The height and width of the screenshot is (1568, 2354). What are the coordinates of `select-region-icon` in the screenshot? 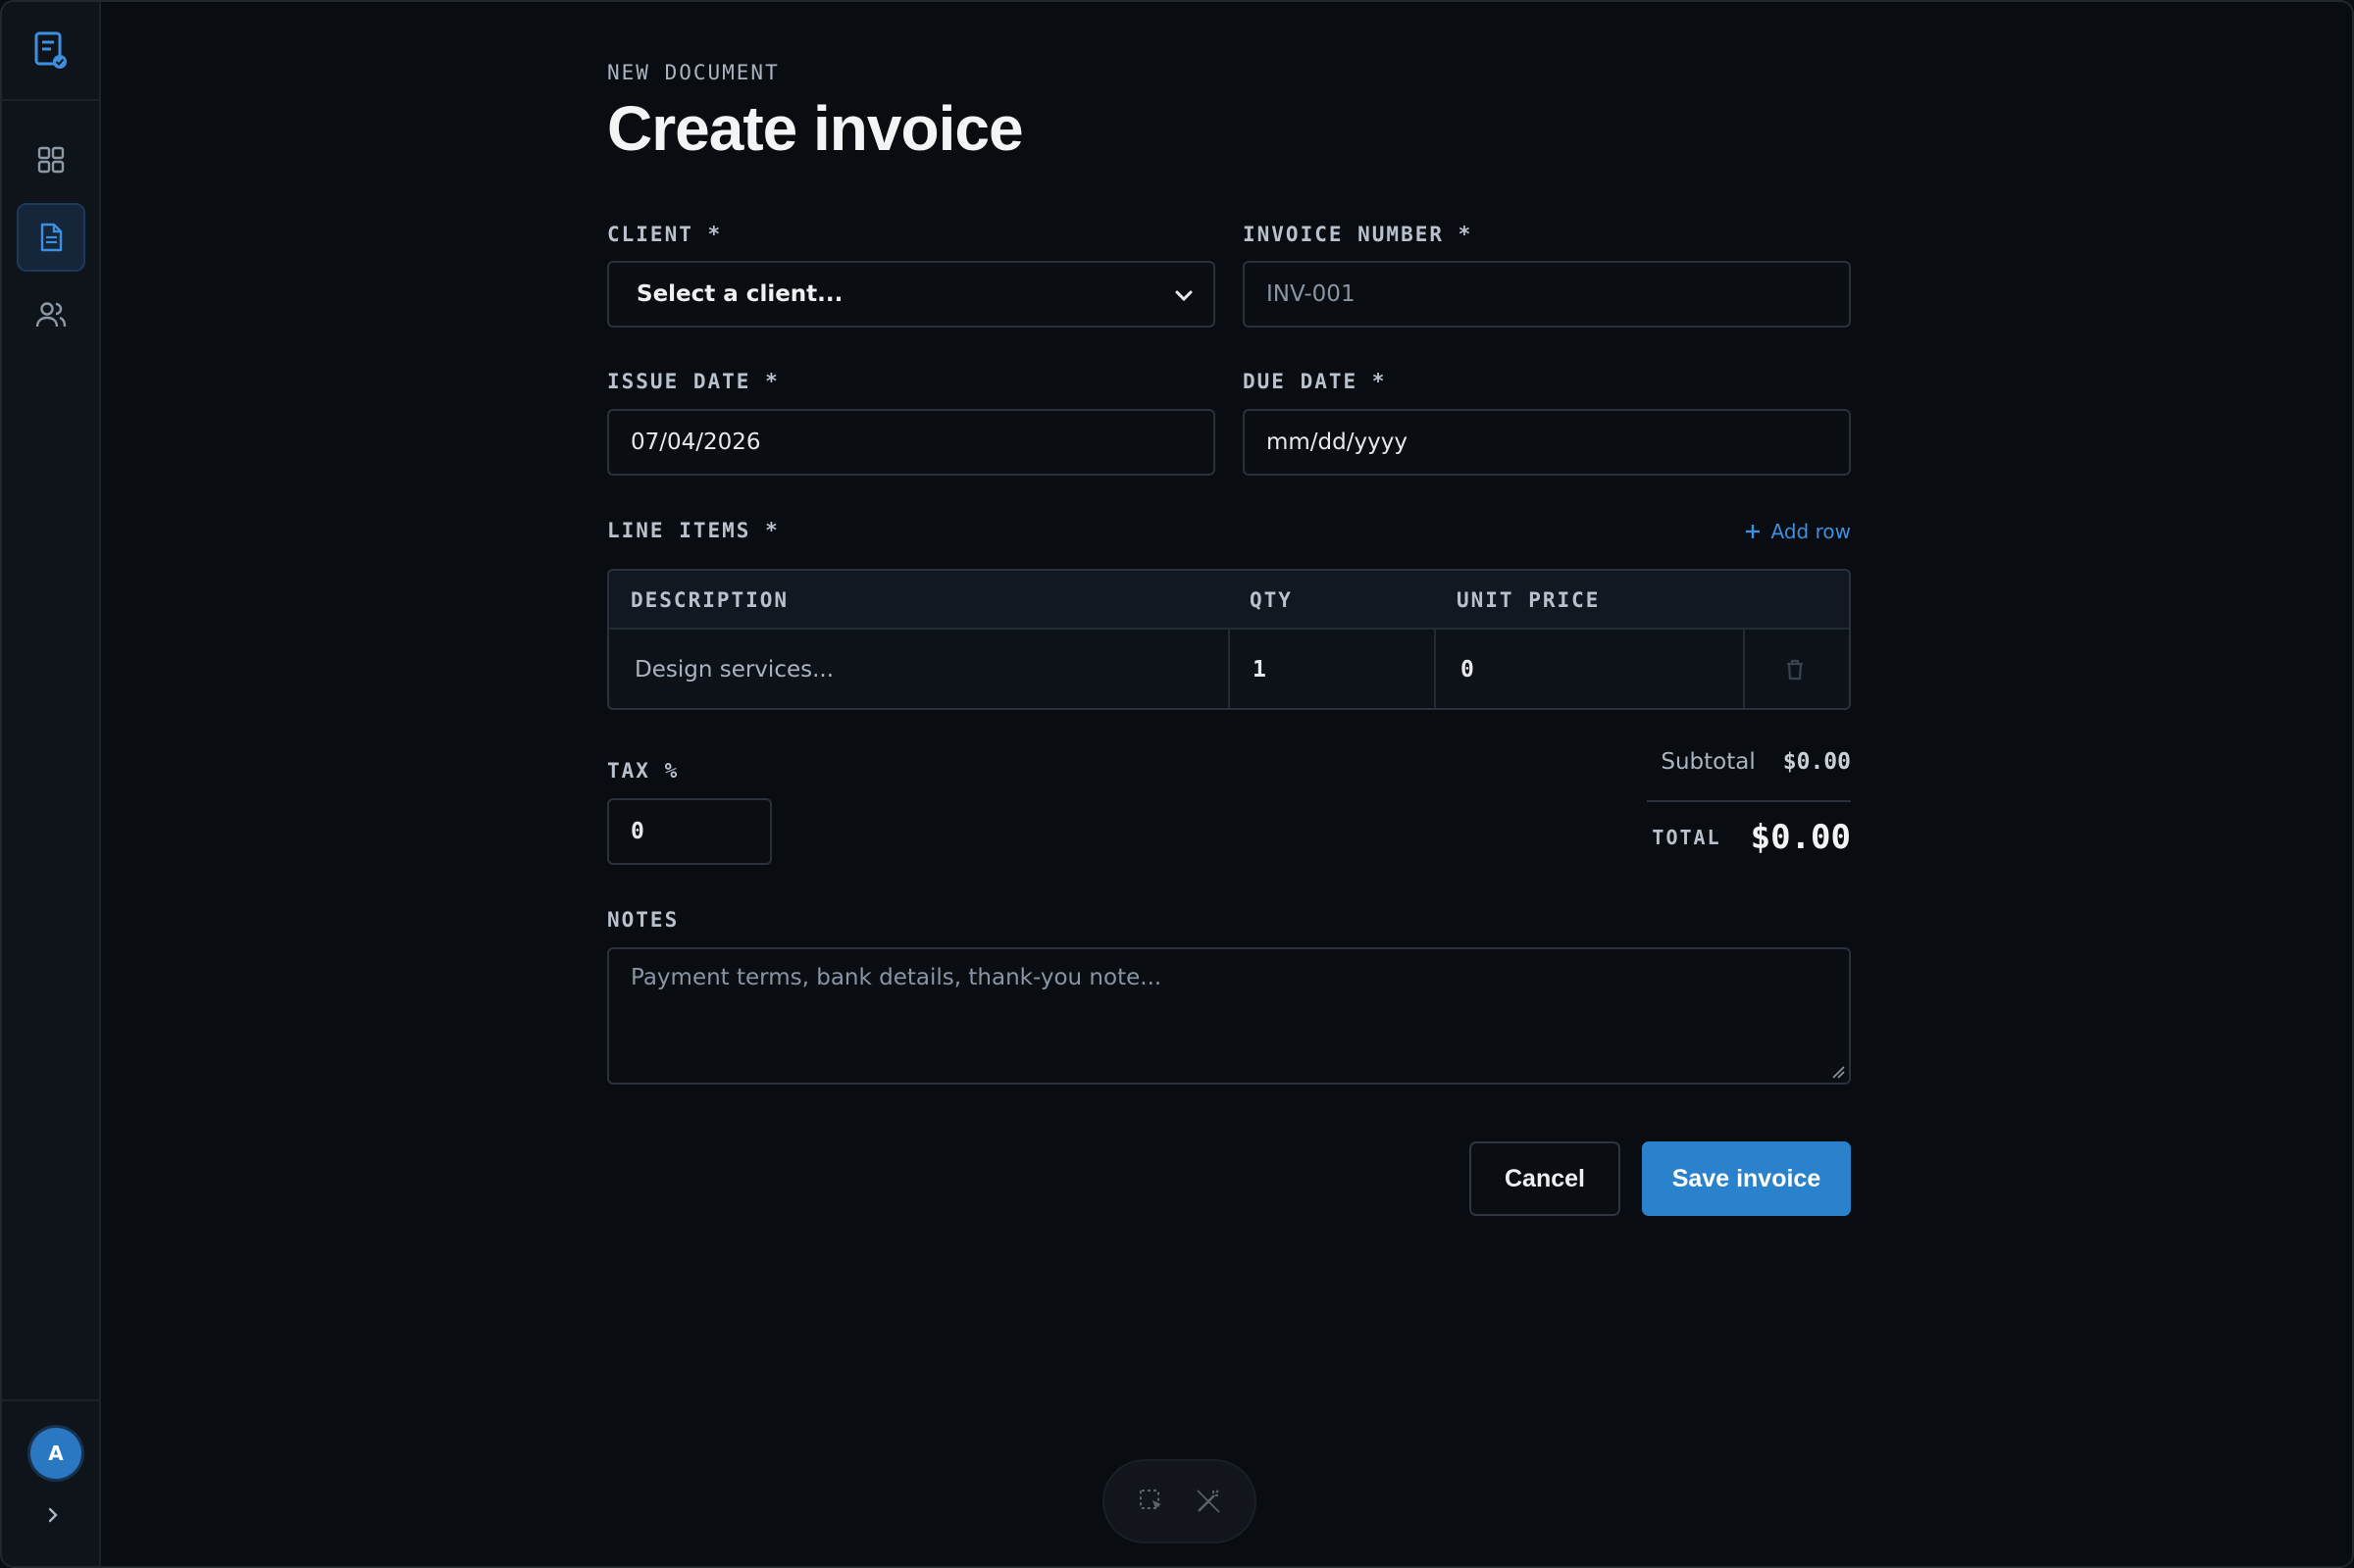 It's located at (1151, 1501).